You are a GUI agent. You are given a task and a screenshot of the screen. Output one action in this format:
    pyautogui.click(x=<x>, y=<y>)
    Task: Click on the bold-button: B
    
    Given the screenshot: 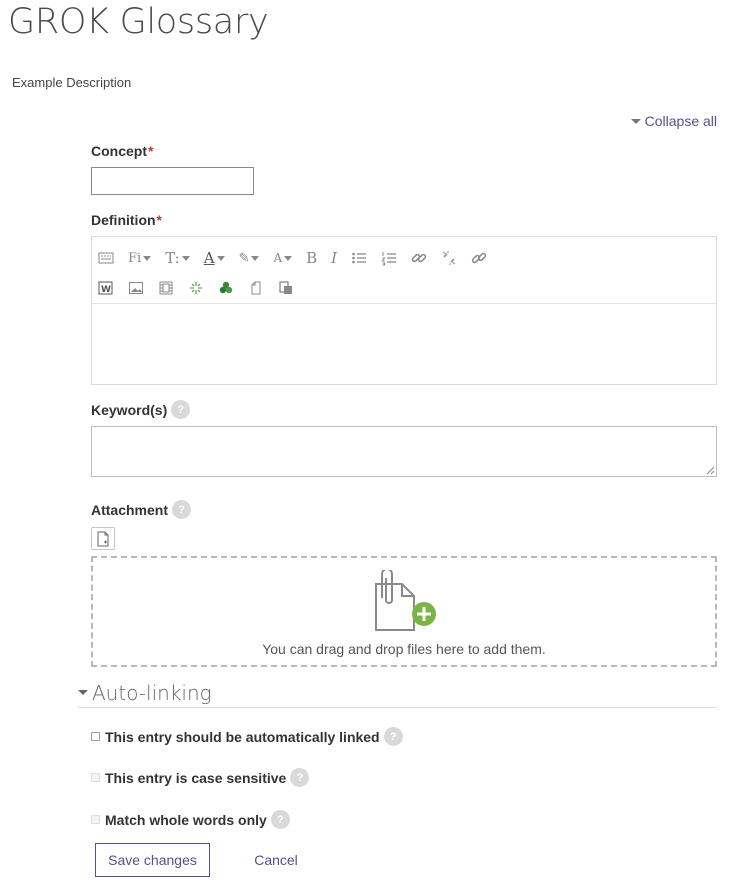 What is the action you would take?
    pyautogui.click(x=311, y=258)
    